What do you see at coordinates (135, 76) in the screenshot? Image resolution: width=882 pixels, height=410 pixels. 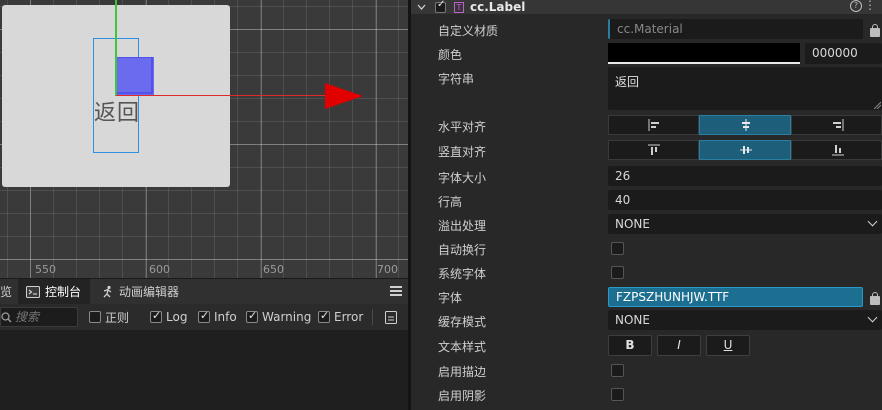 I see `rect-gizmo-handle` at bounding box center [135, 76].